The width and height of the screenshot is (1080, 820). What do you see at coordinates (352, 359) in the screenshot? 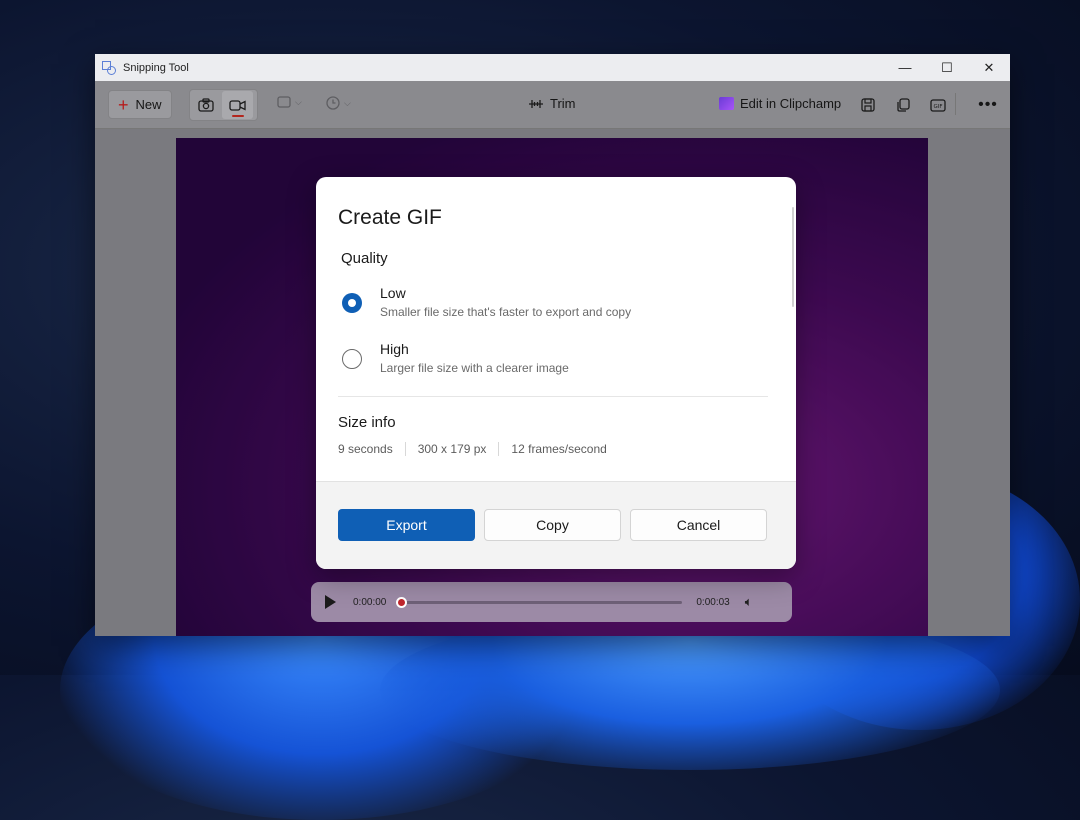
I see `radio-button-high` at bounding box center [352, 359].